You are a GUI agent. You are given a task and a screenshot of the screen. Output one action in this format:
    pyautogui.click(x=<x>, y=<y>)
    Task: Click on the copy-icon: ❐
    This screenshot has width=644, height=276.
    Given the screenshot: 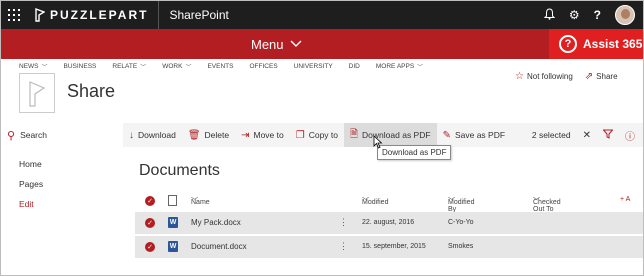 What is the action you would take?
    pyautogui.click(x=300, y=135)
    